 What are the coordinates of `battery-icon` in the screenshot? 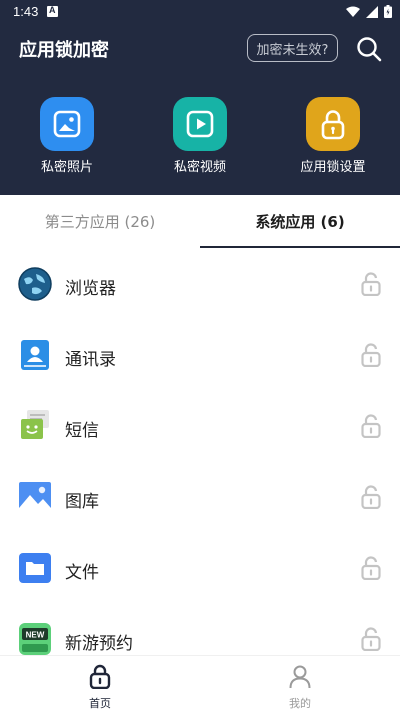 It's located at (388, 11).